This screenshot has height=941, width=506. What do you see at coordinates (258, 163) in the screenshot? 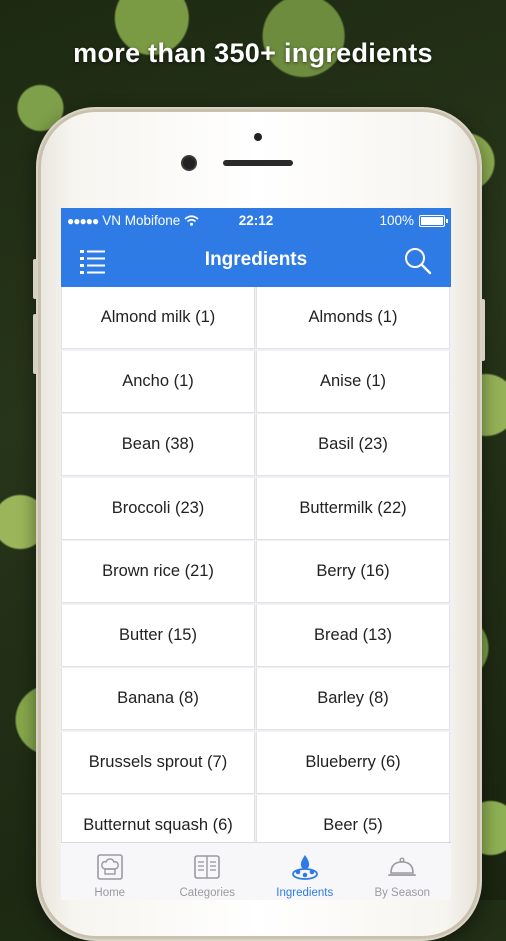
I see `phone-speaker` at bounding box center [258, 163].